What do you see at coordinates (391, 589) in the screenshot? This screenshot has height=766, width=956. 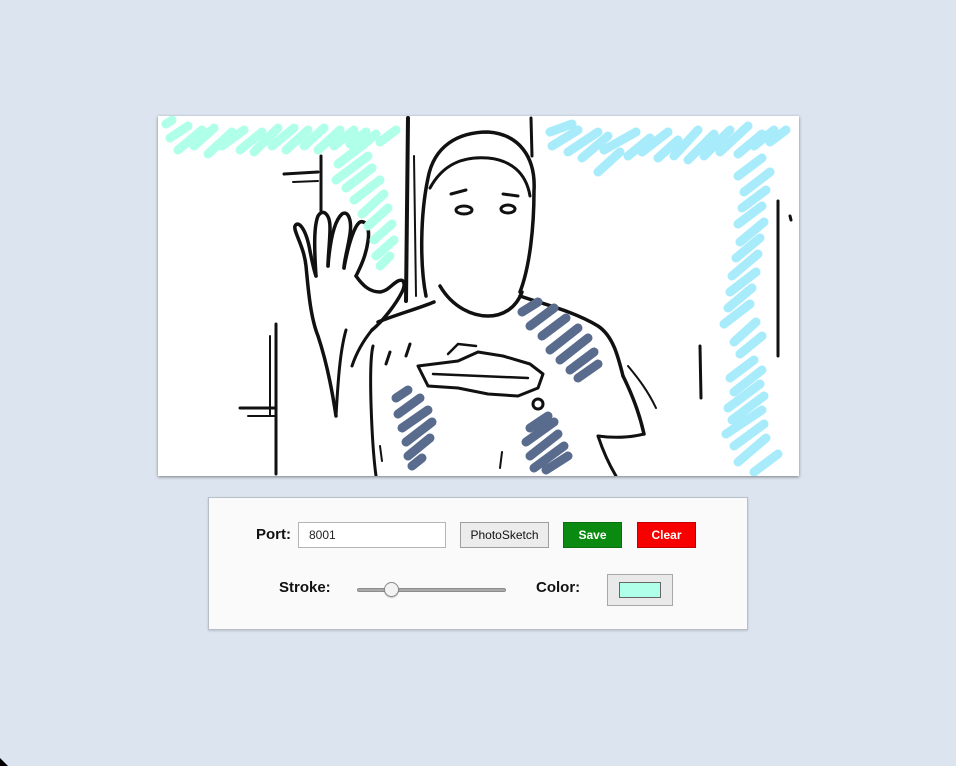 I see `stroke-slider-handle` at bounding box center [391, 589].